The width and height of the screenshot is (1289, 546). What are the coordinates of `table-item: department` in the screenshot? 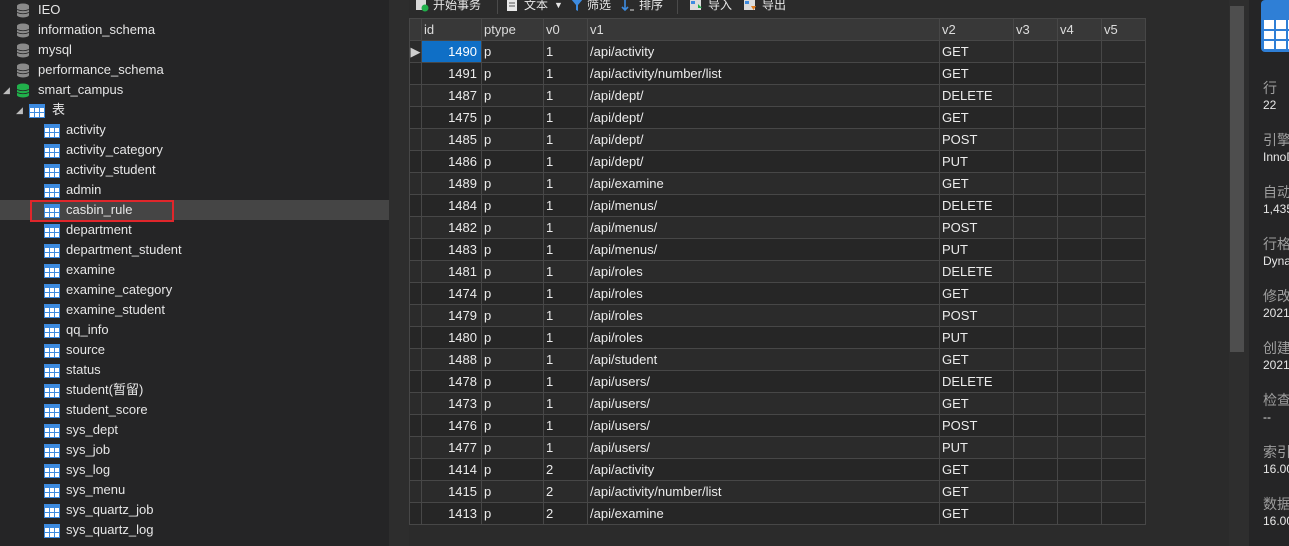 It's located at (194, 230).